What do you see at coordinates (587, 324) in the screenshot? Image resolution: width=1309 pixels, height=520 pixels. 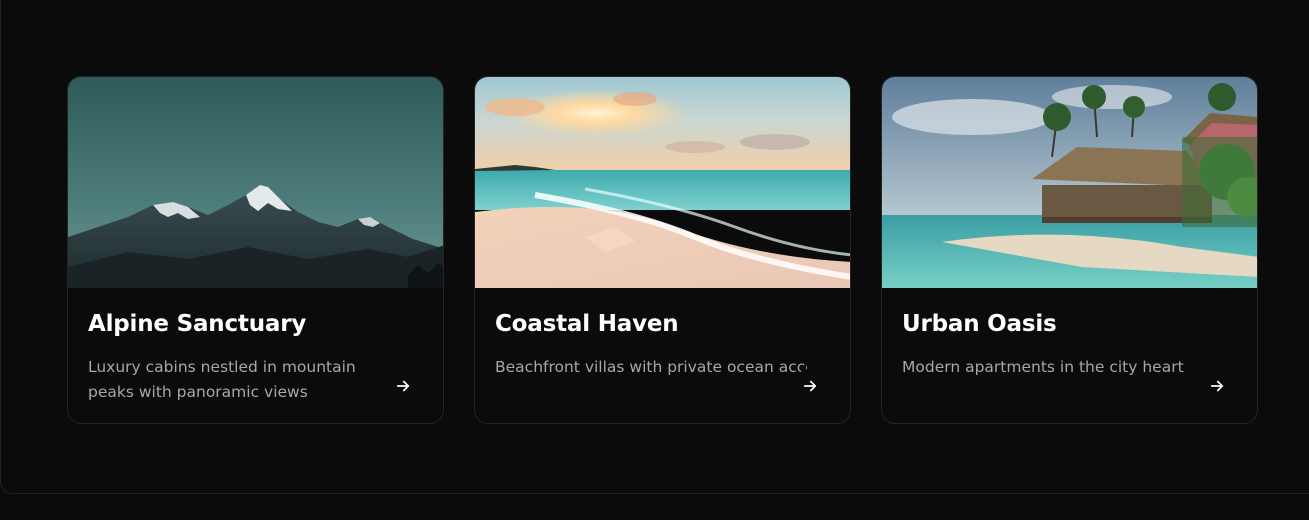 I see `card-title: Coastal Haven` at bounding box center [587, 324].